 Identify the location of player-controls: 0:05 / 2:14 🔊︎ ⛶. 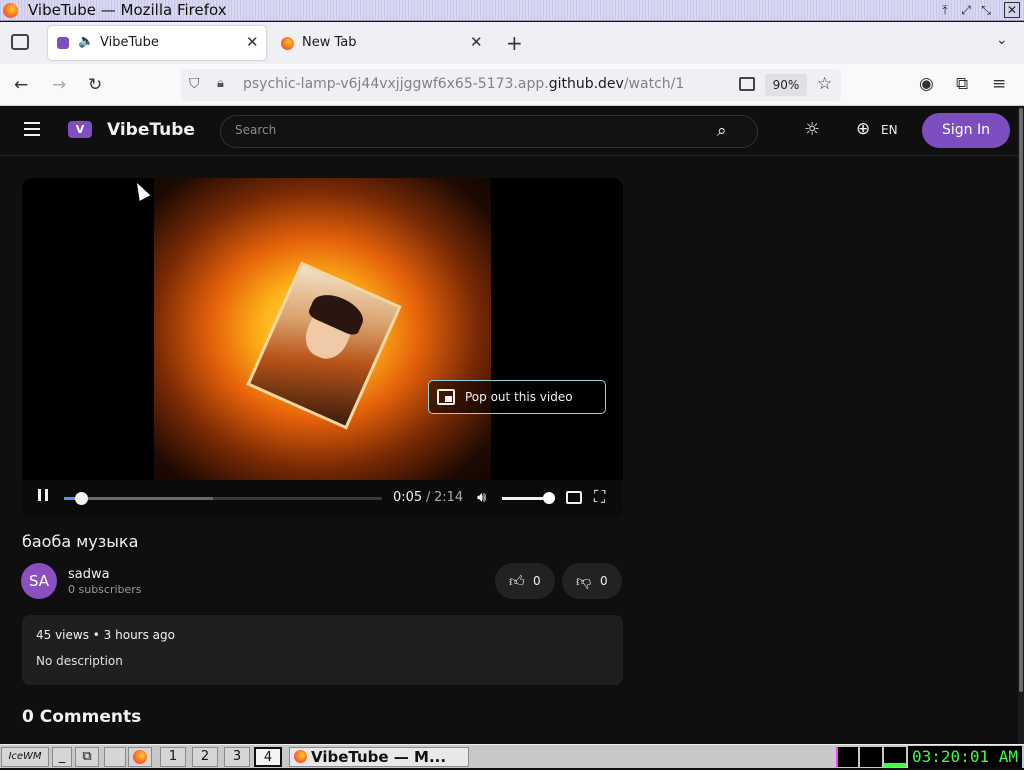
(322, 498).